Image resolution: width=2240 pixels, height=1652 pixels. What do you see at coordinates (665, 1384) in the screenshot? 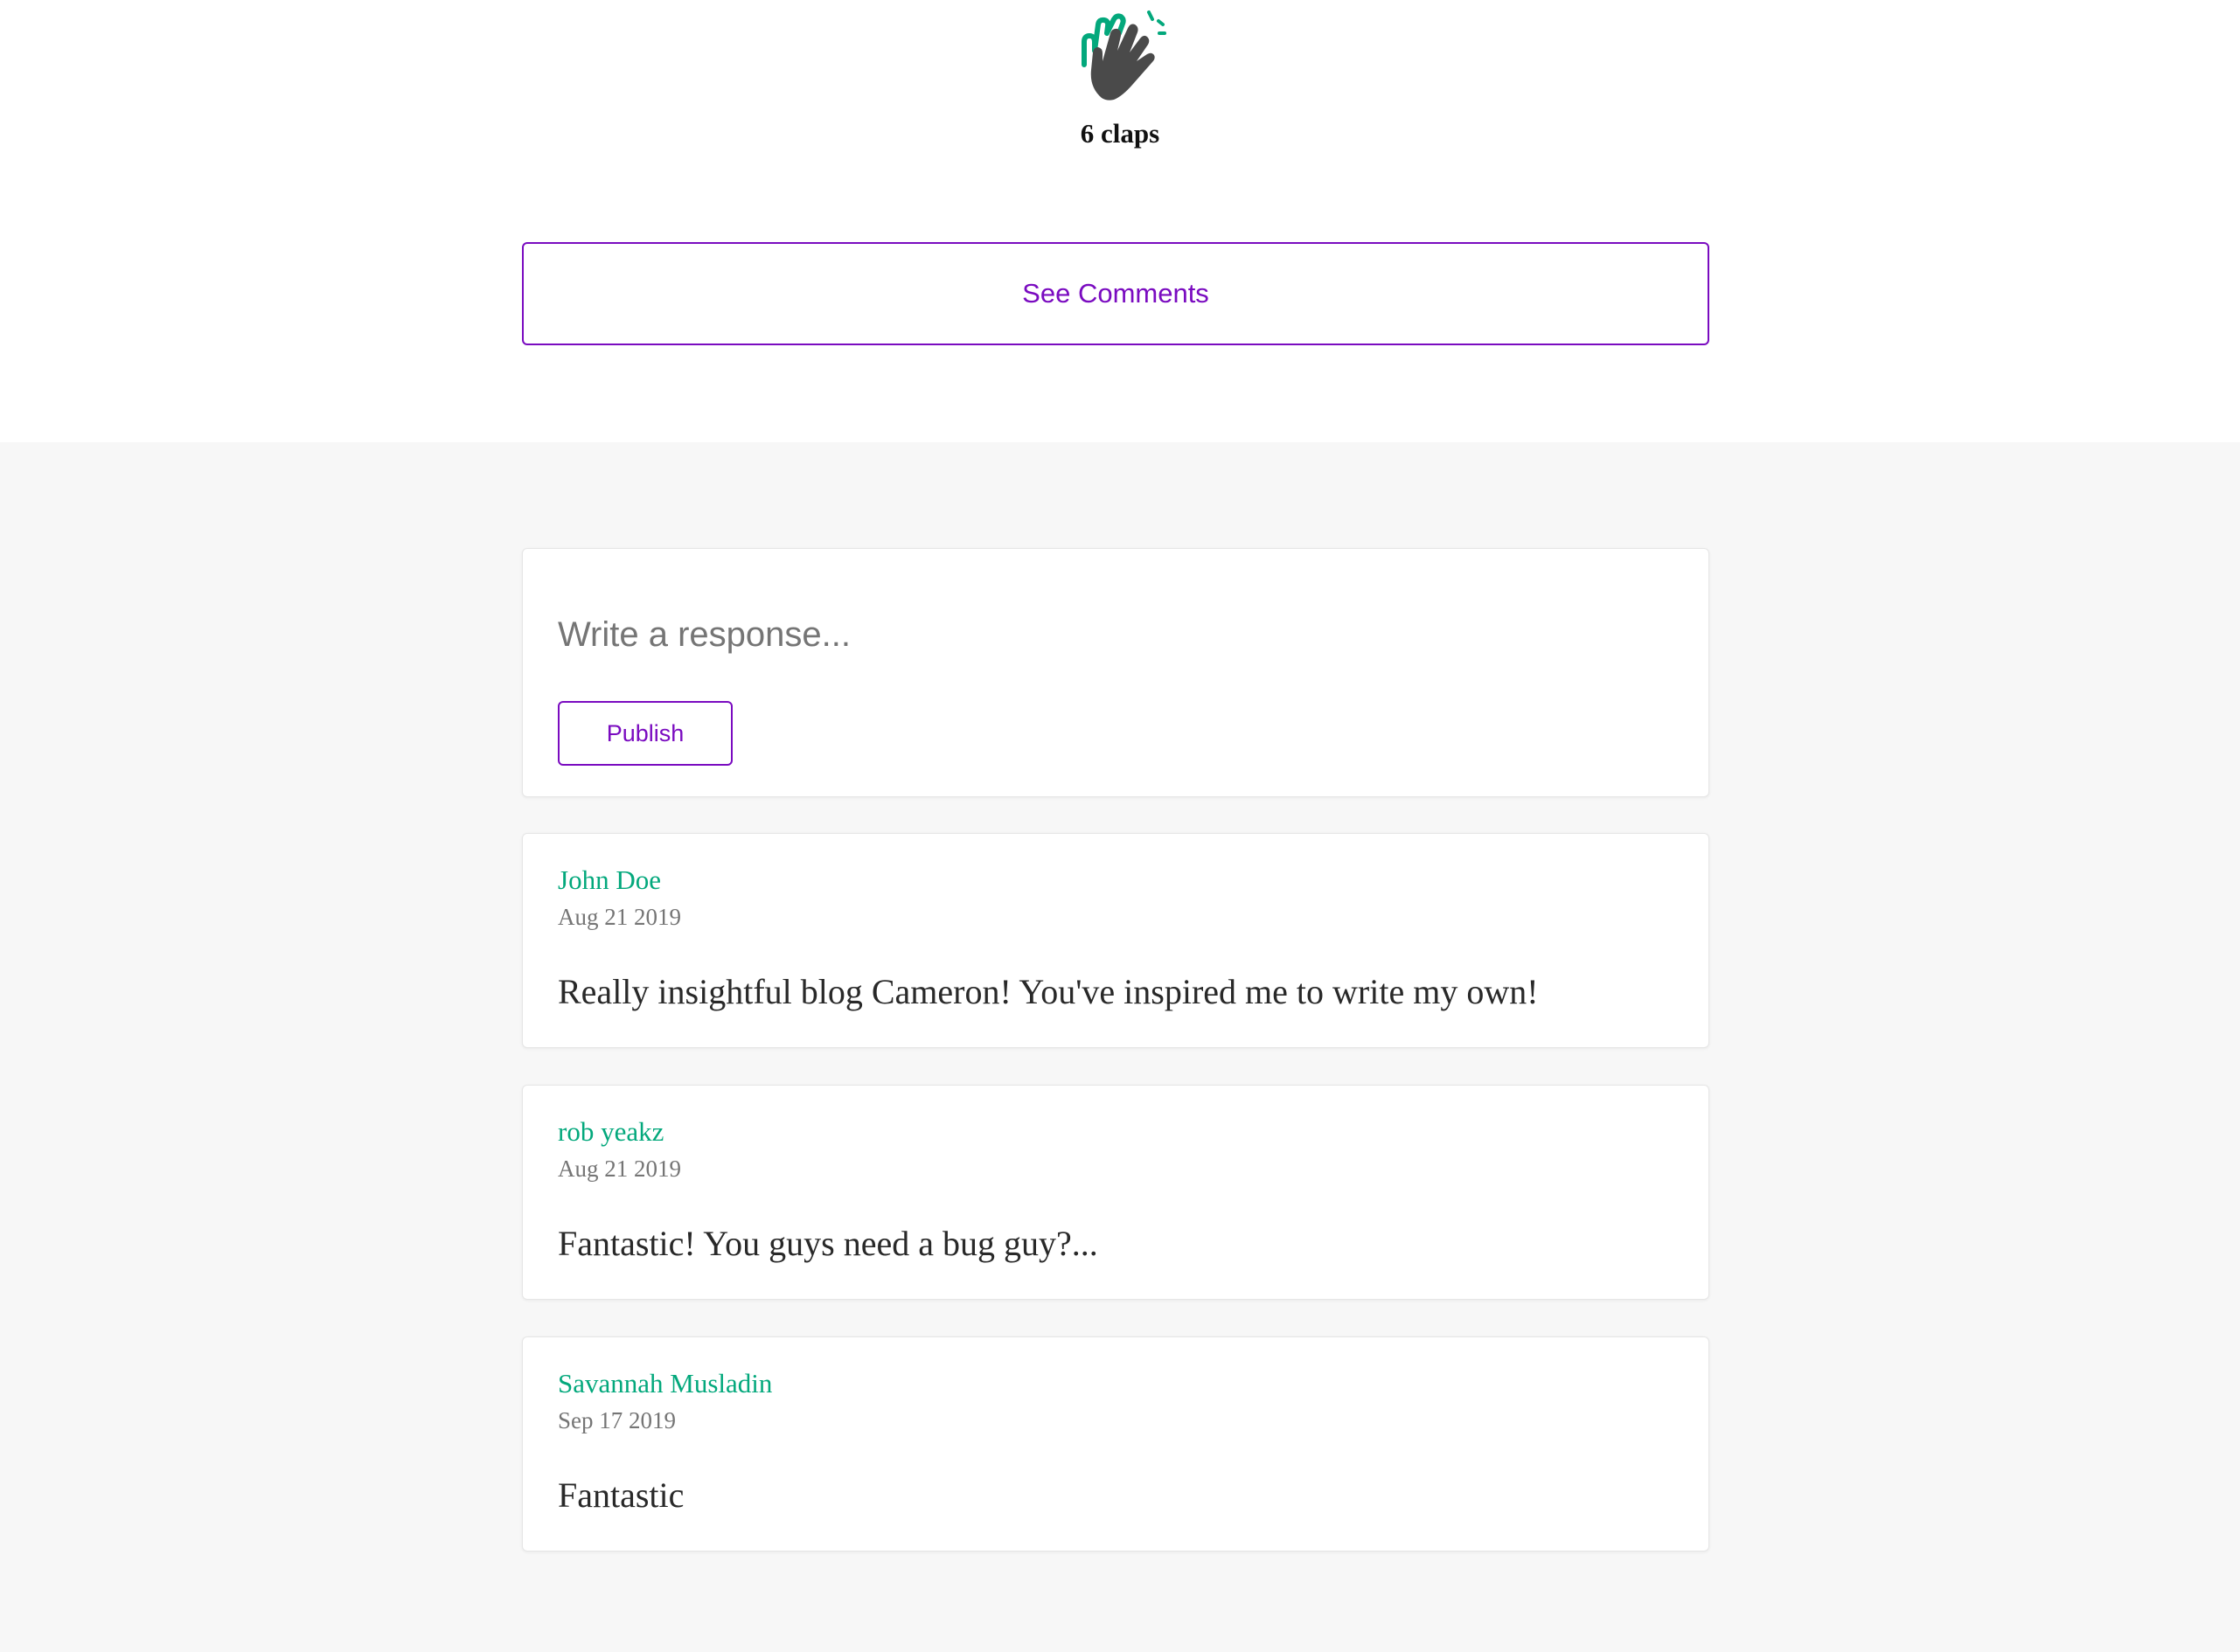
I see `comment-author: Savannah Musladin` at bounding box center [665, 1384].